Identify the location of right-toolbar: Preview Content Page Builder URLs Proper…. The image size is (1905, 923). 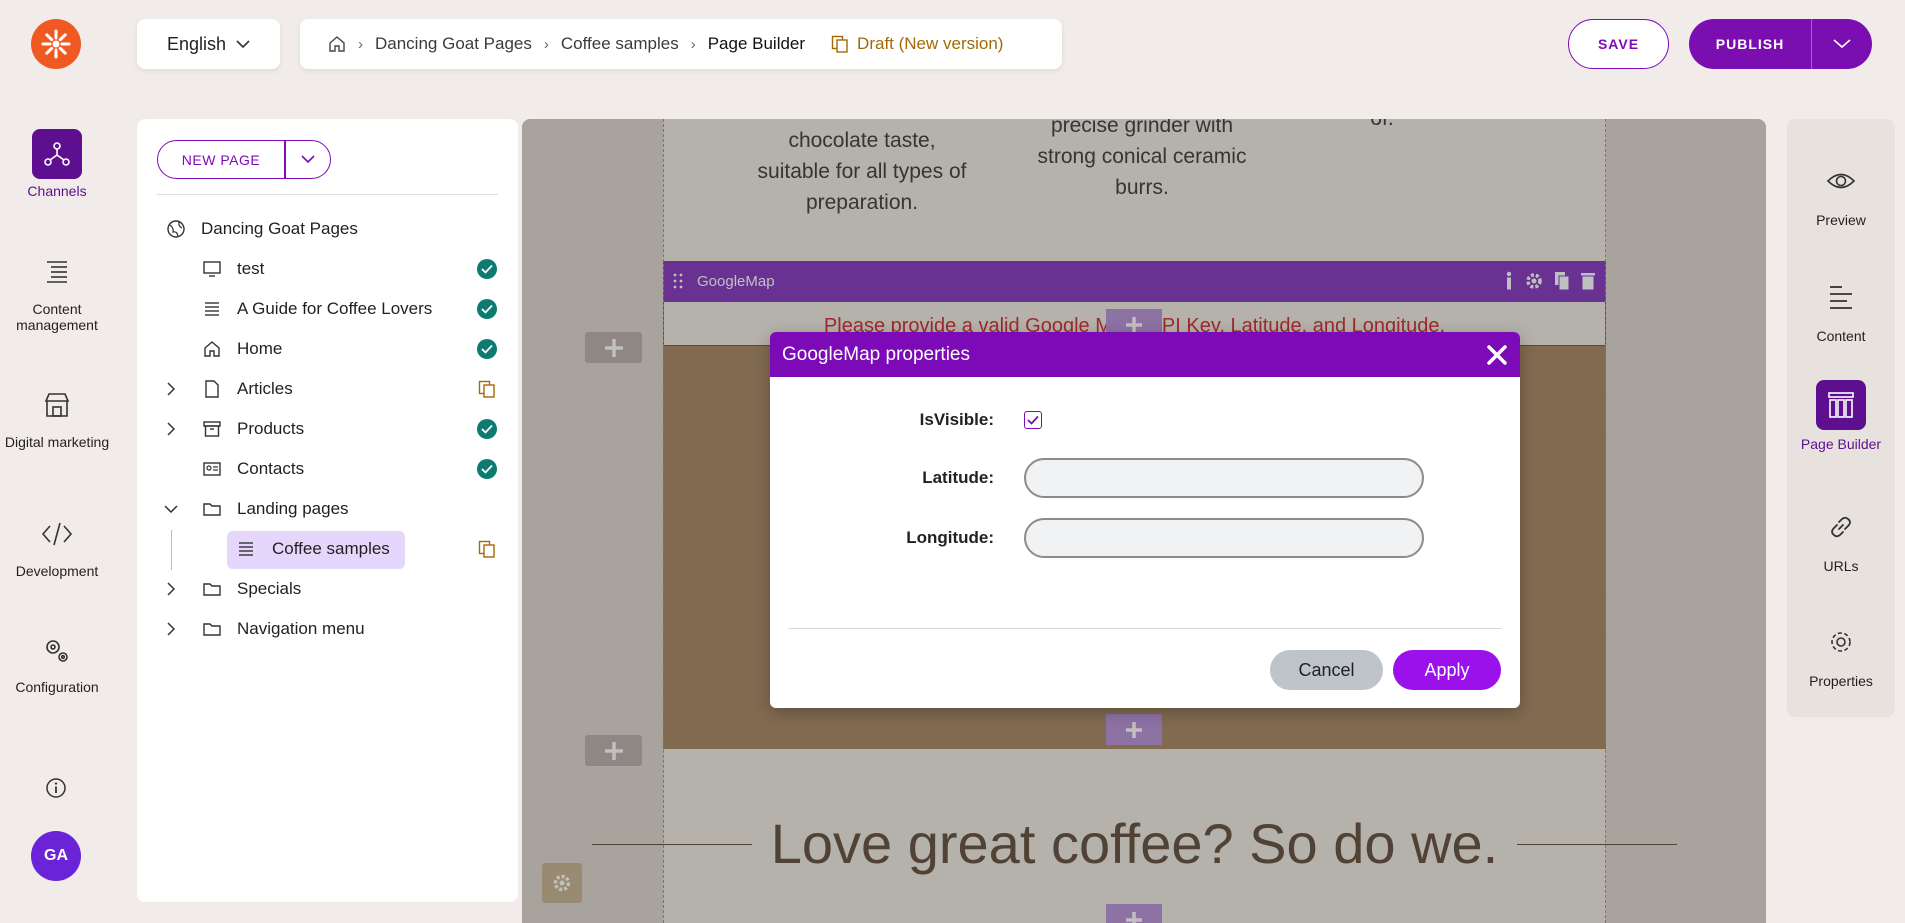
(1841, 418).